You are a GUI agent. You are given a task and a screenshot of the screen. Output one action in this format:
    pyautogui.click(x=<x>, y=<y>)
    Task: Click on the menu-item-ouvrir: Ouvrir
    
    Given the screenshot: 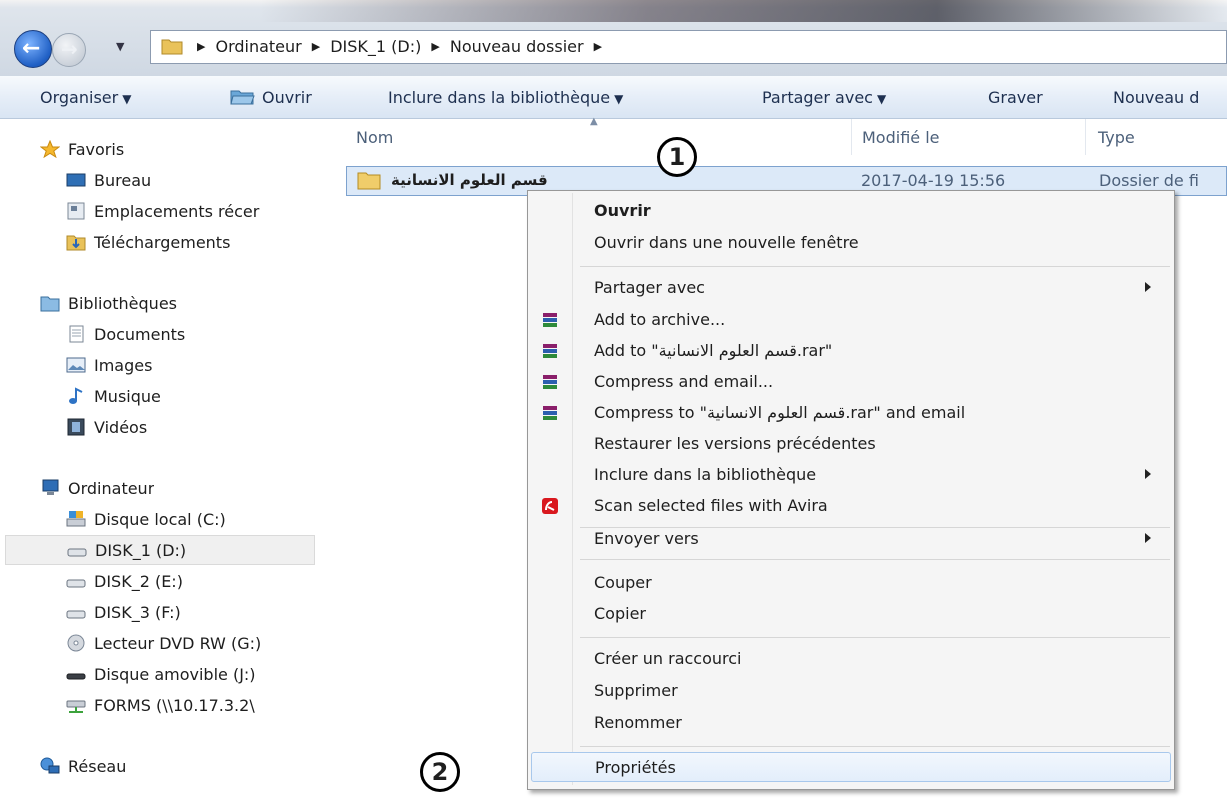 What is the action you would take?
    pyautogui.click(x=851, y=211)
    